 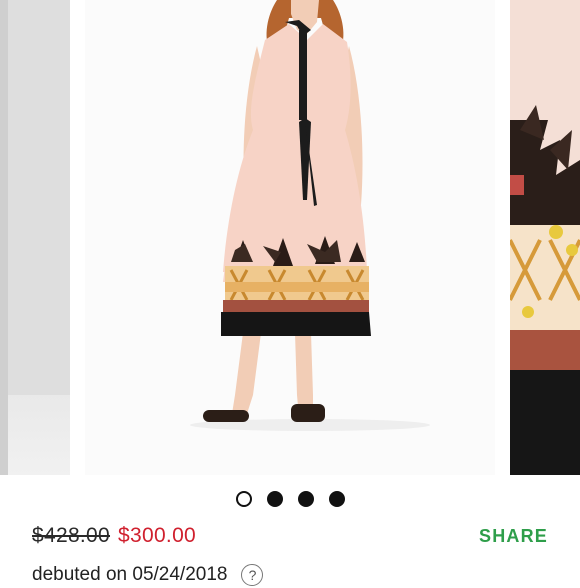 What do you see at coordinates (35, 197) in the screenshot?
I see `backdrop-wall` at bounding box center [35, 197].